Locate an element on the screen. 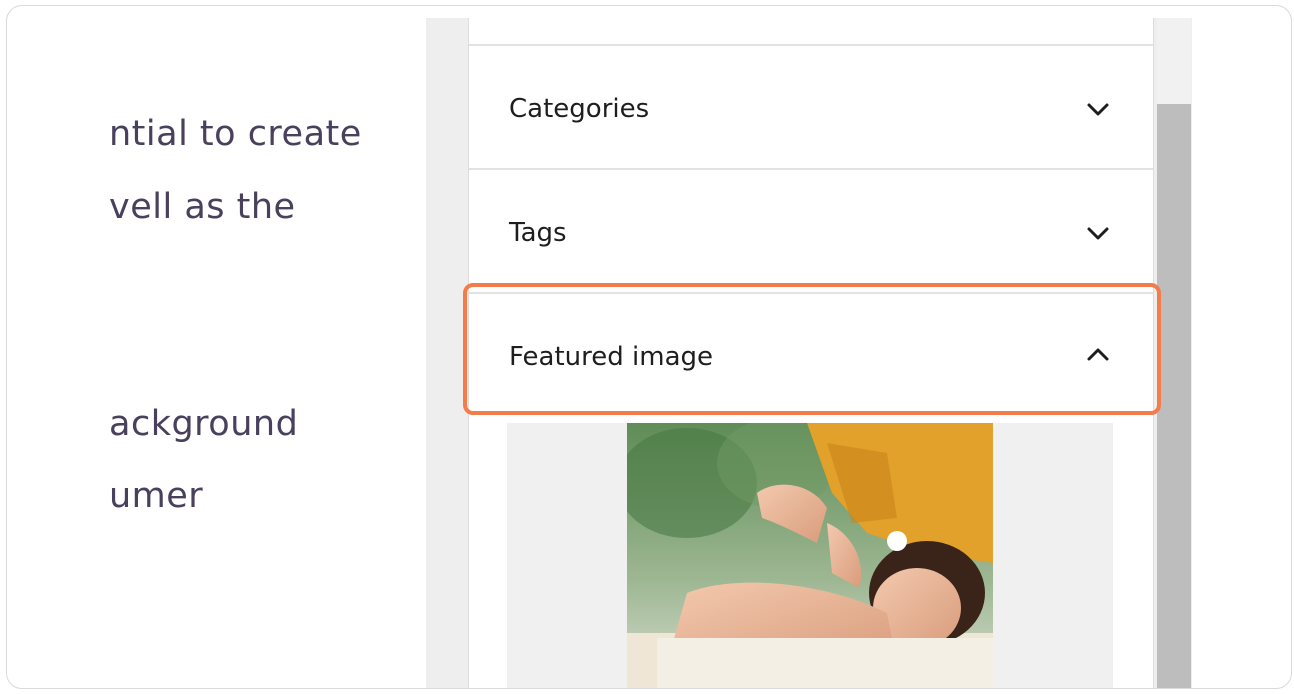 The image size is (1294, 694). editor-text-line: vell as the is located at coordinates (202, 207).